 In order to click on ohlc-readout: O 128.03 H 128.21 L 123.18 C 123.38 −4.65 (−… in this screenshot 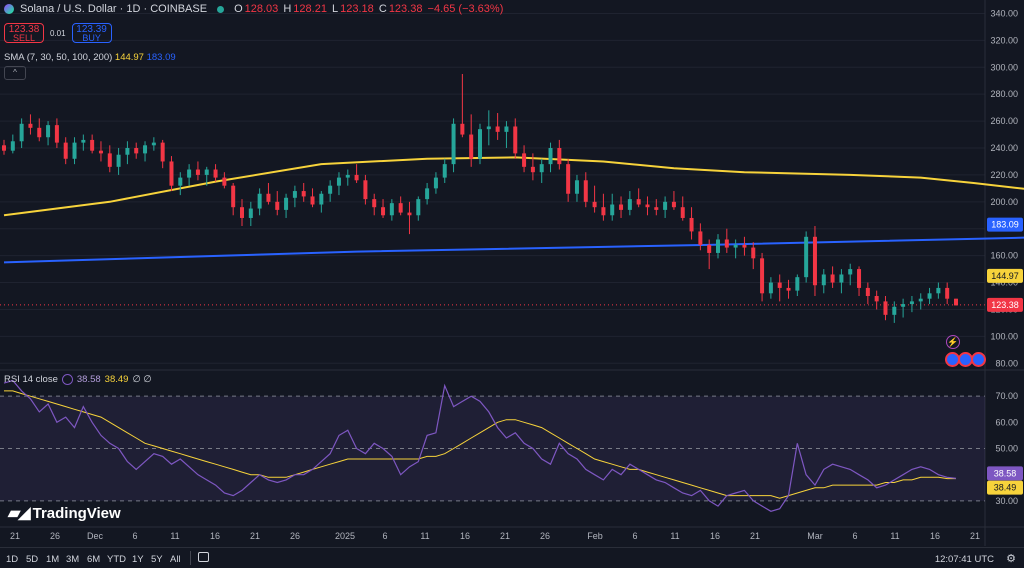, I will do `click(369, 9)`.